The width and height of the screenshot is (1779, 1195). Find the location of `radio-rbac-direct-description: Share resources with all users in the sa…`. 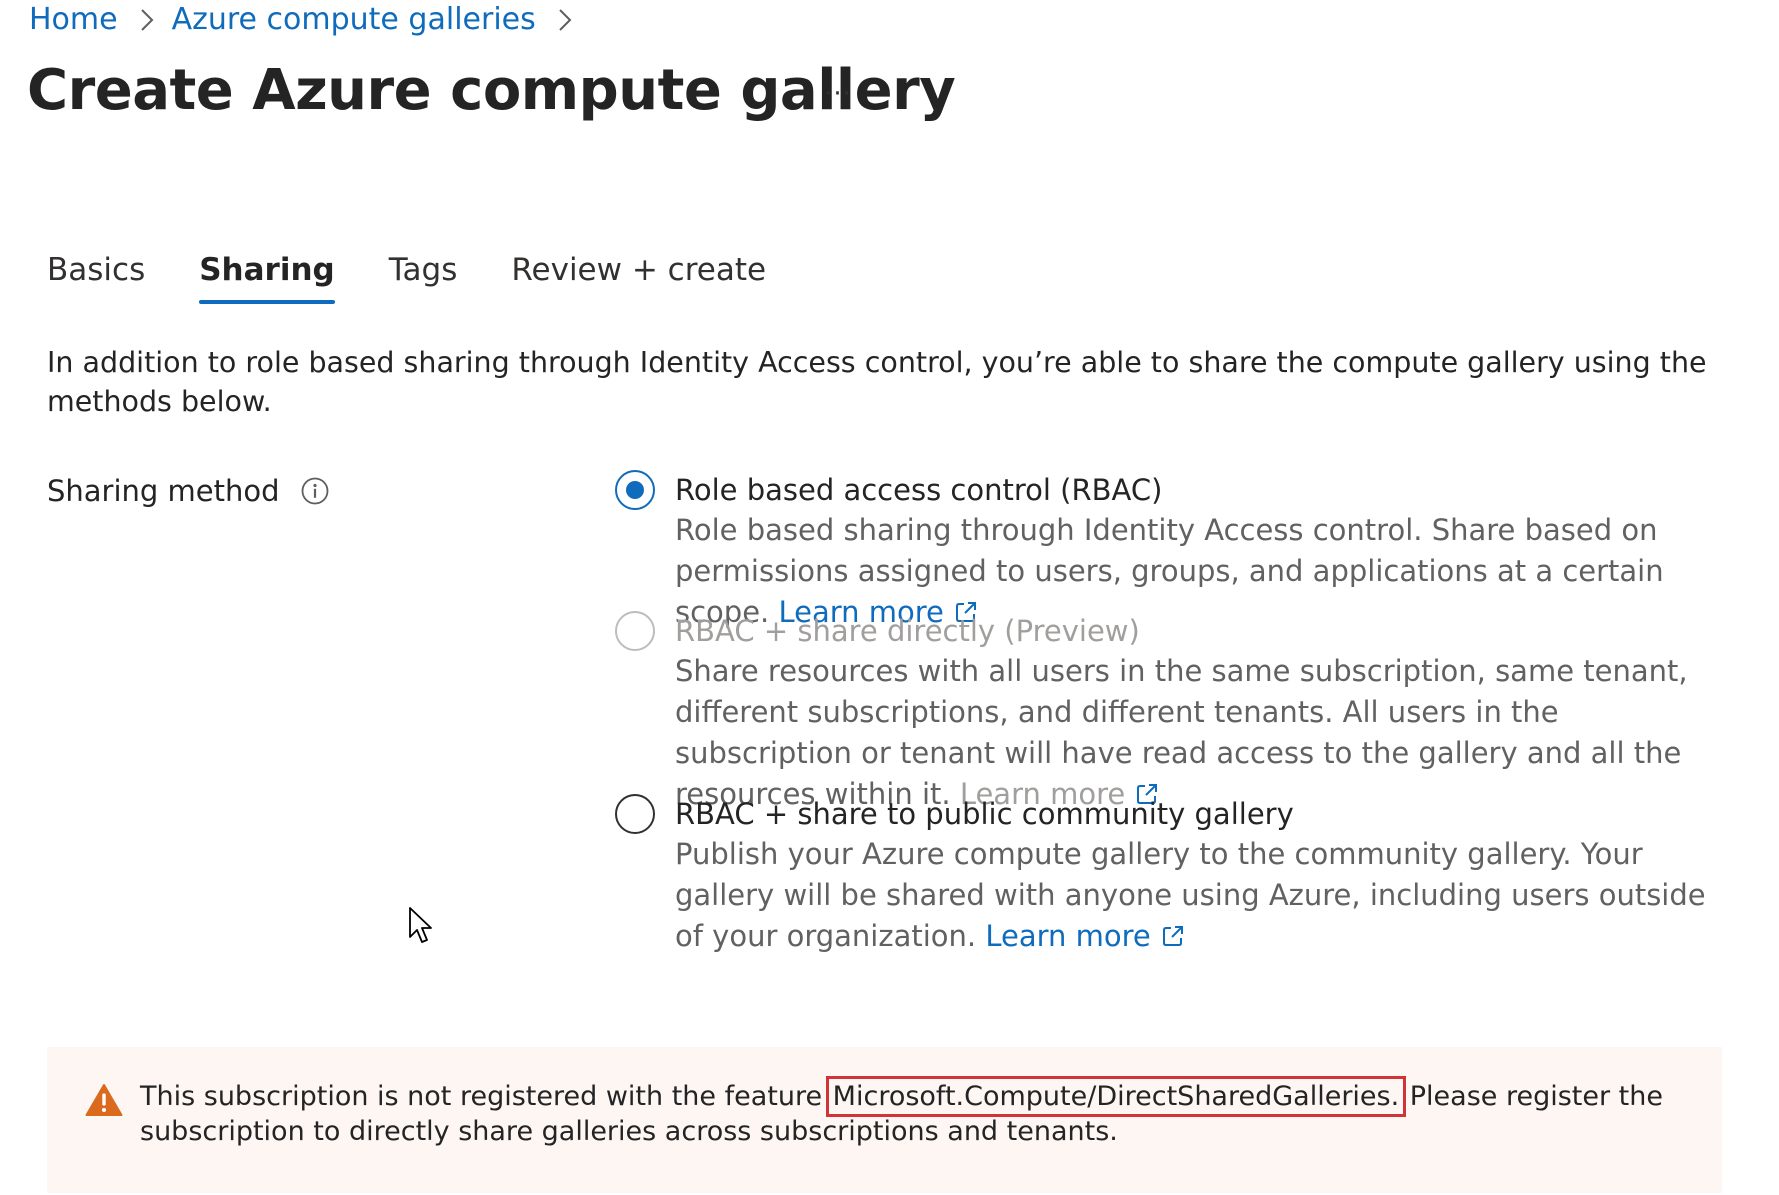

radio-rbac-direct-description: Share resources with all users in the sa… is located at coordinates (1205, 733).